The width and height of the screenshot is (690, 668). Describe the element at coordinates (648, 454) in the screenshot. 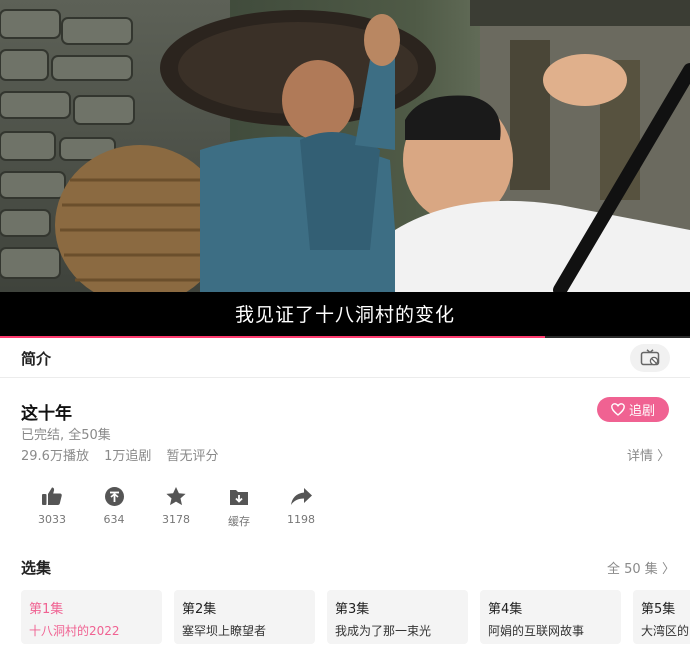

I see `details-link: 详情 〉` at that location.